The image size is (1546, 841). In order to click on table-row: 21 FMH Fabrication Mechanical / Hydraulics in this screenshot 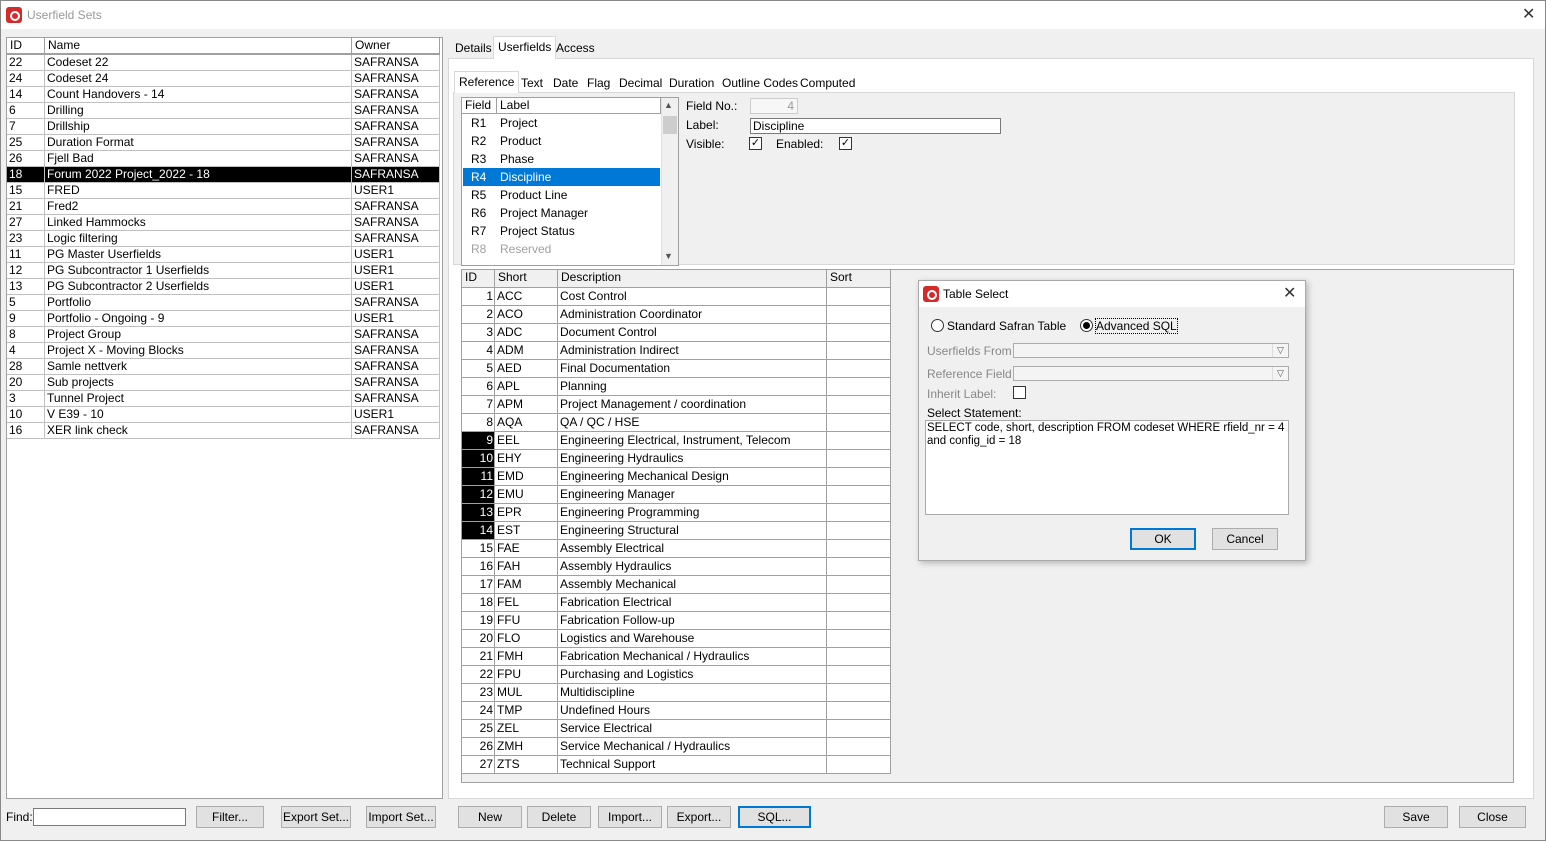, I will do `click(676, 657)`.